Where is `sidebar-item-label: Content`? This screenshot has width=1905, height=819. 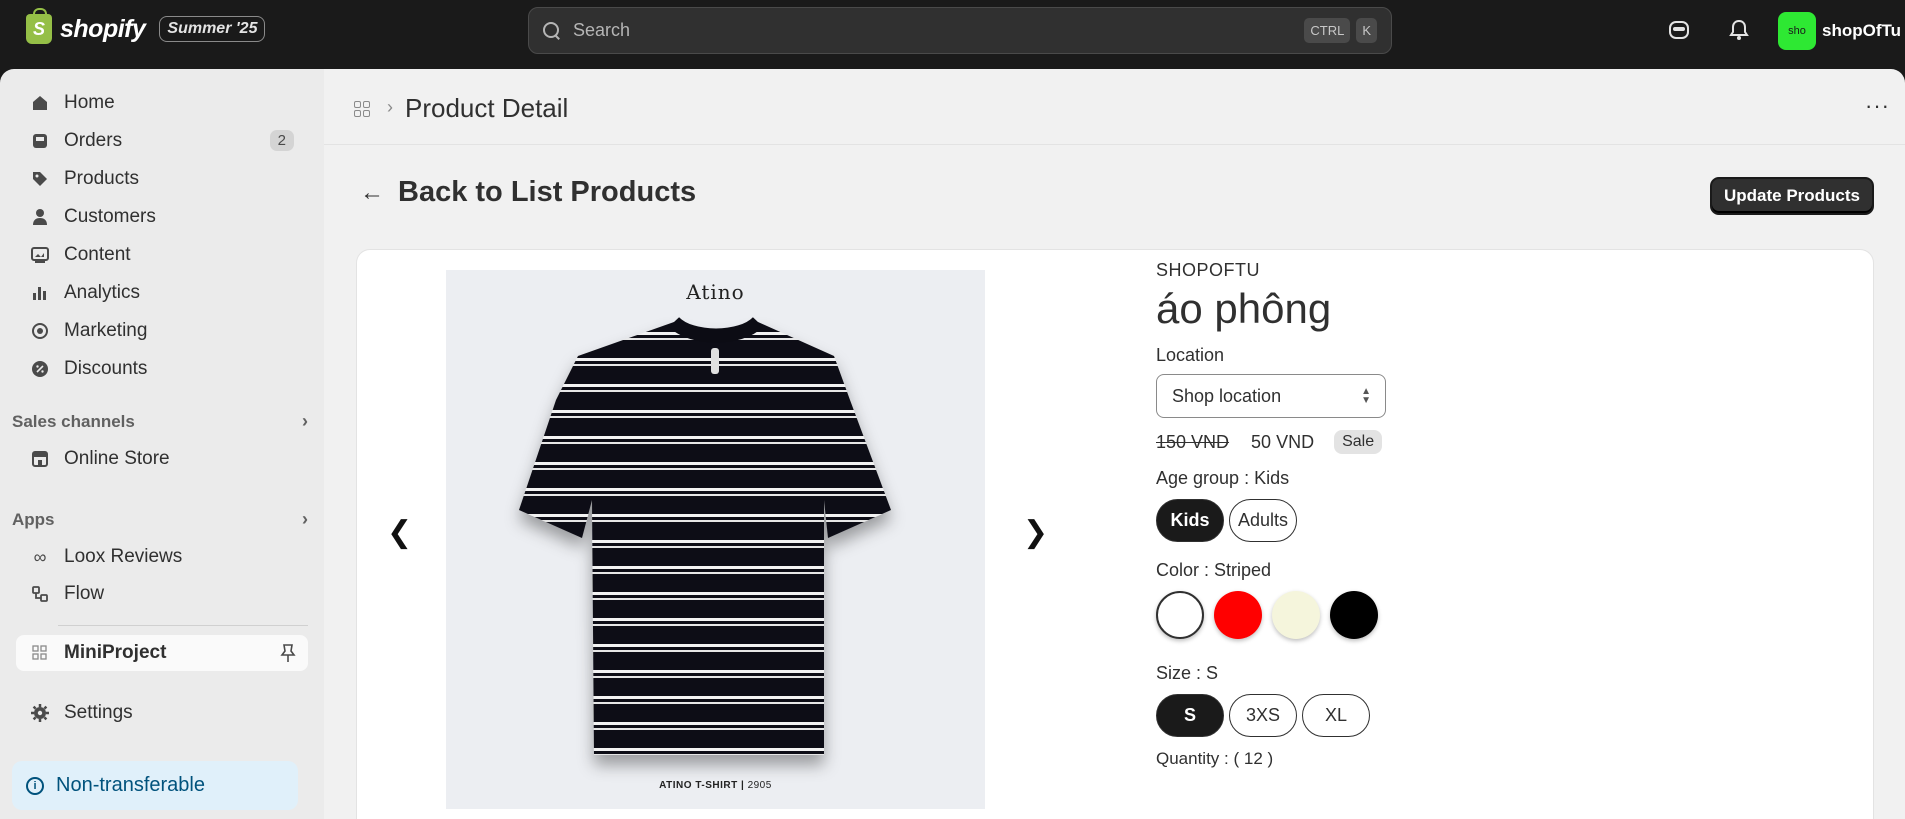
sidebar-item-label: Content is located at coordinates (97, 254).